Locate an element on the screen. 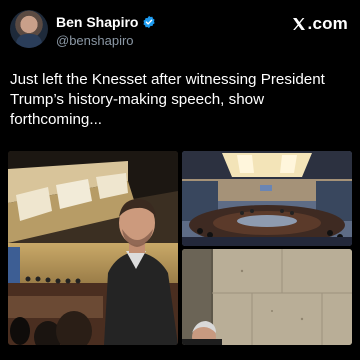 The width and height of the screenshot is (360, 360). author-handle: @benshapiro is located at coordinates (95, 40).